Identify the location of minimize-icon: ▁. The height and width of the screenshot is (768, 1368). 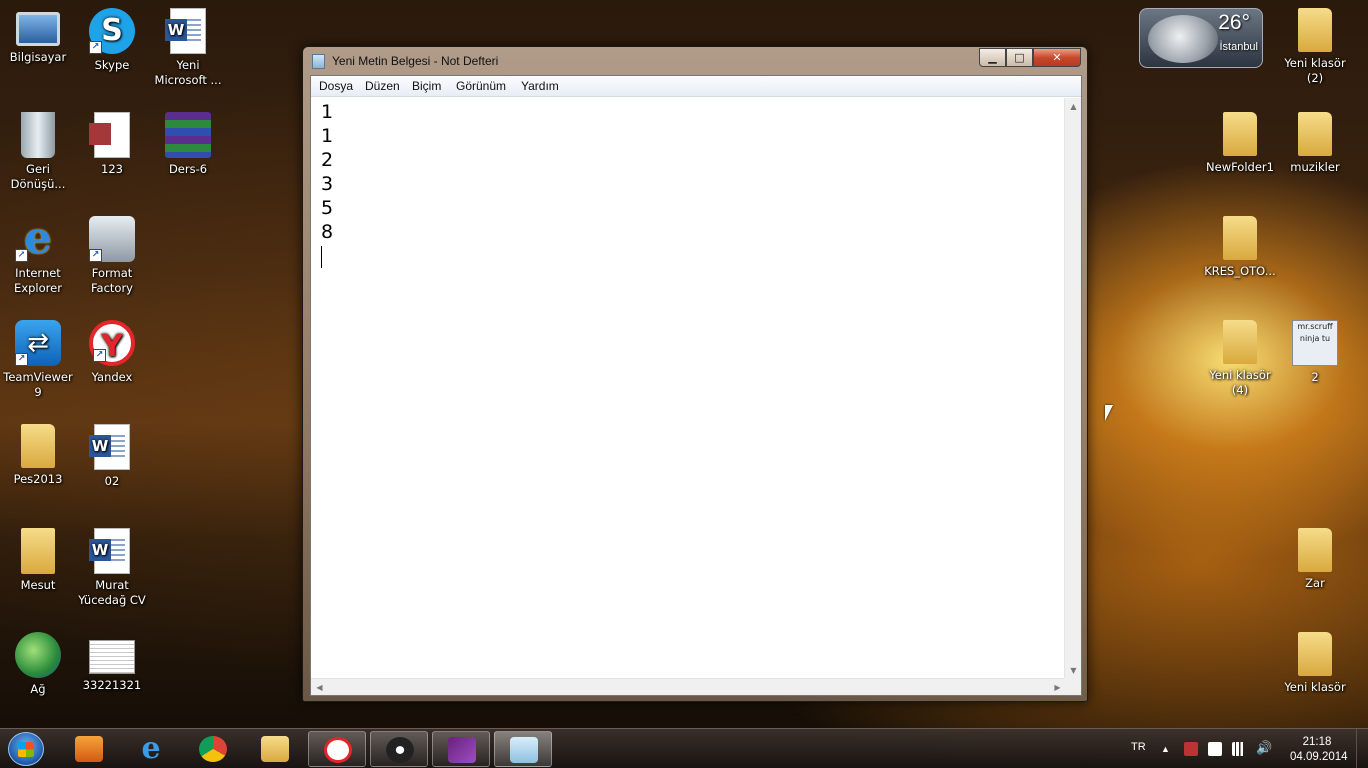
(992, 57).